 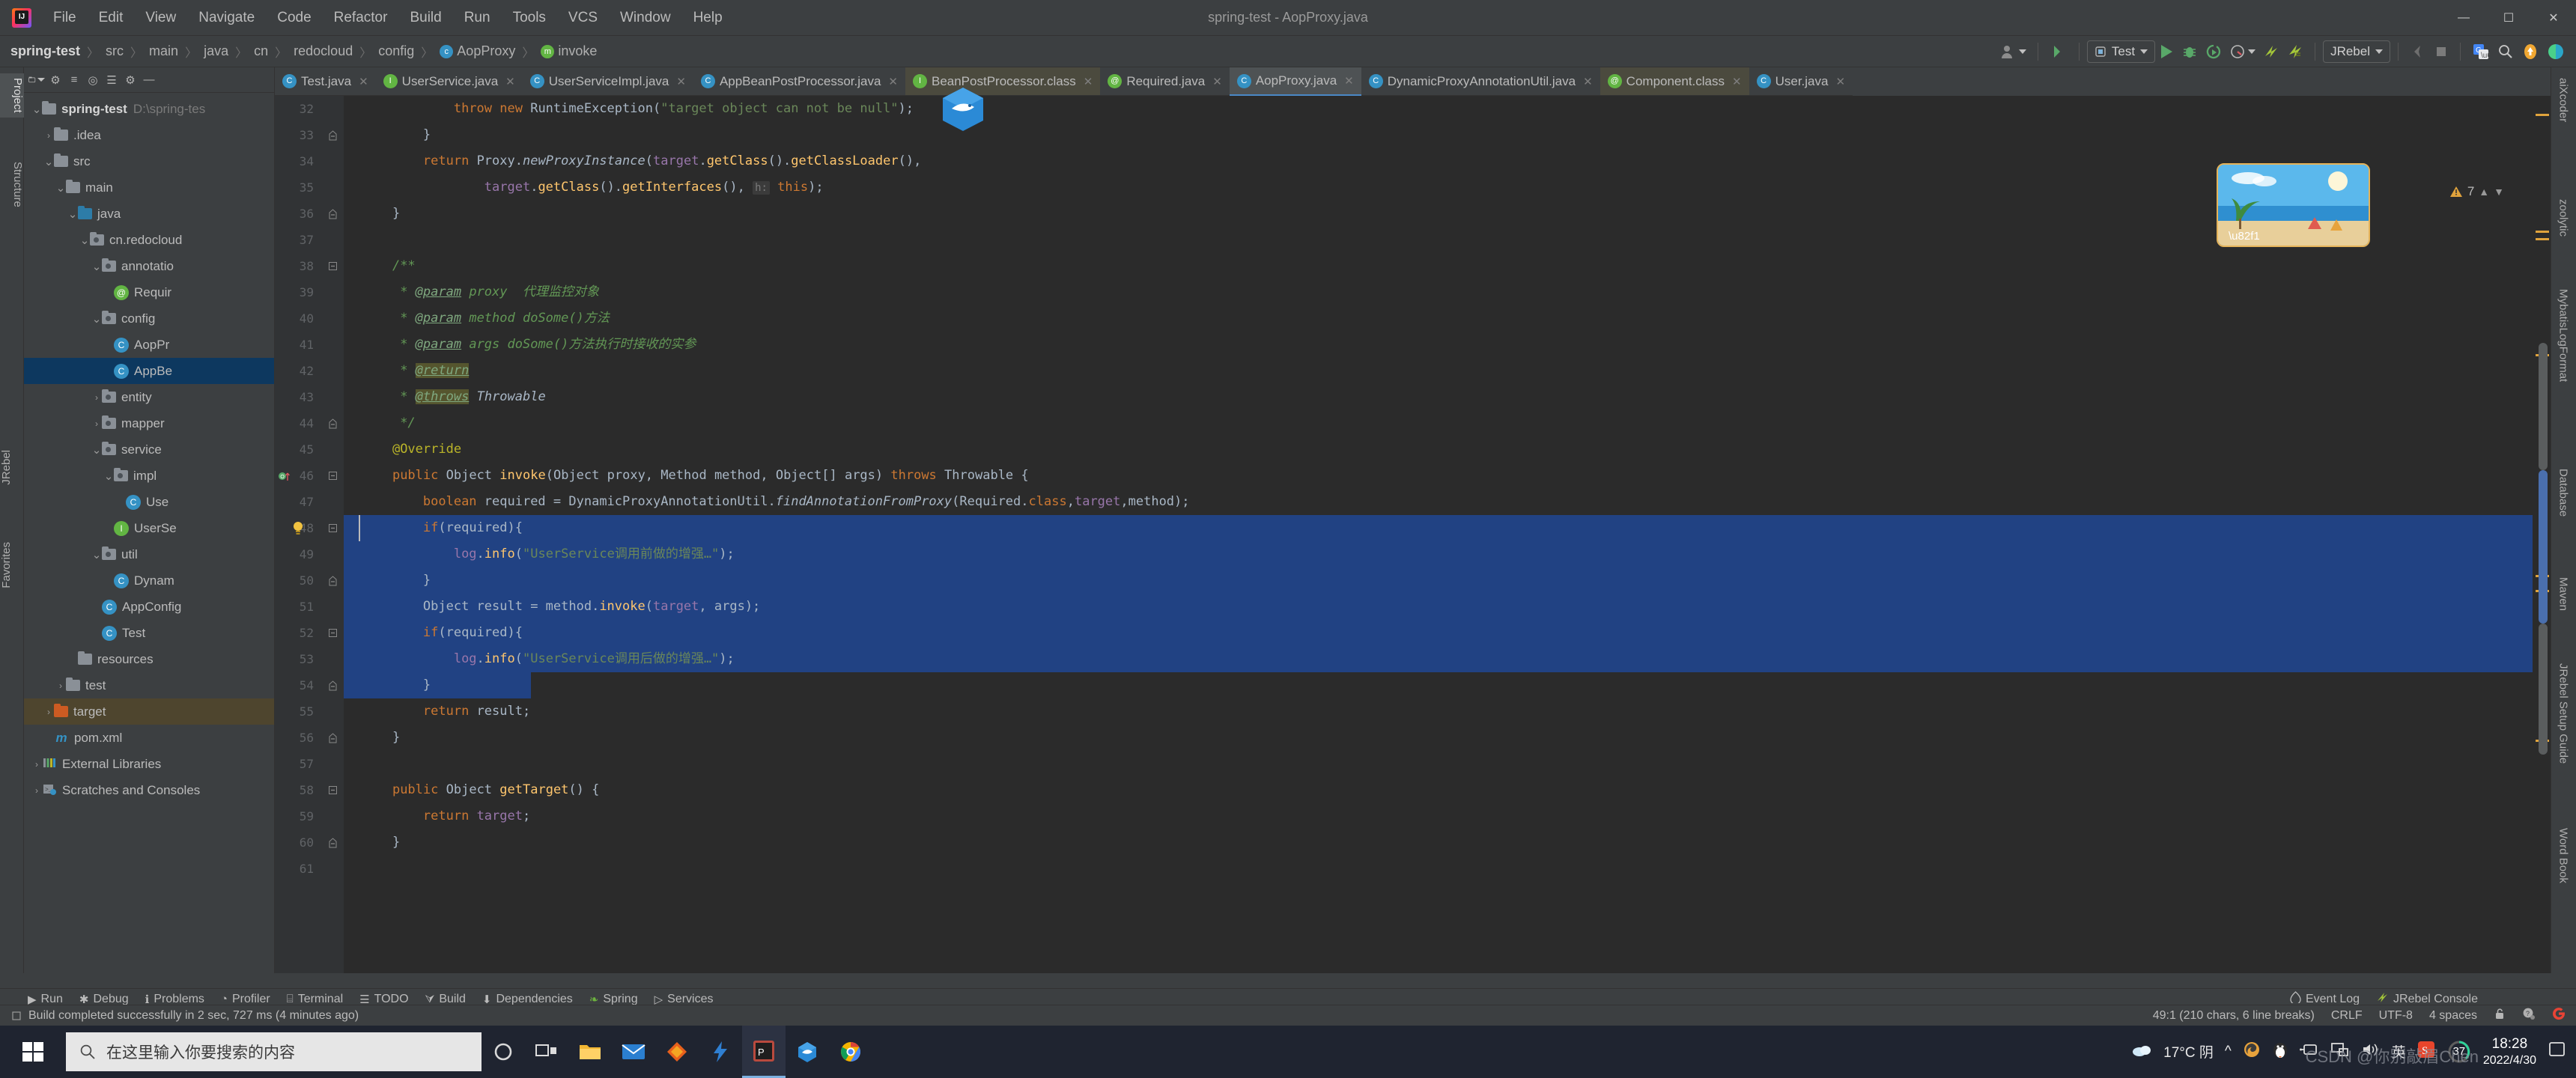 What do you see at coordinates (425, 18) in the screenshot?
I see `menu-build: Build` at bounding box center [425, 18].